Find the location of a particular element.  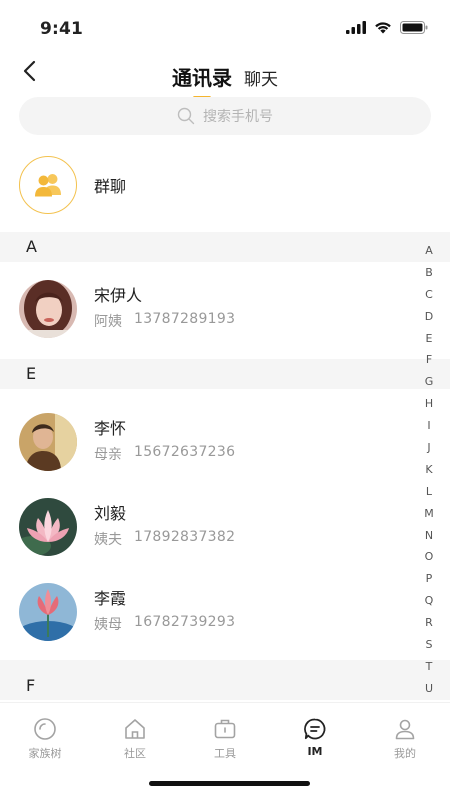

index-letter: Q is located at coordinates (429, 601).